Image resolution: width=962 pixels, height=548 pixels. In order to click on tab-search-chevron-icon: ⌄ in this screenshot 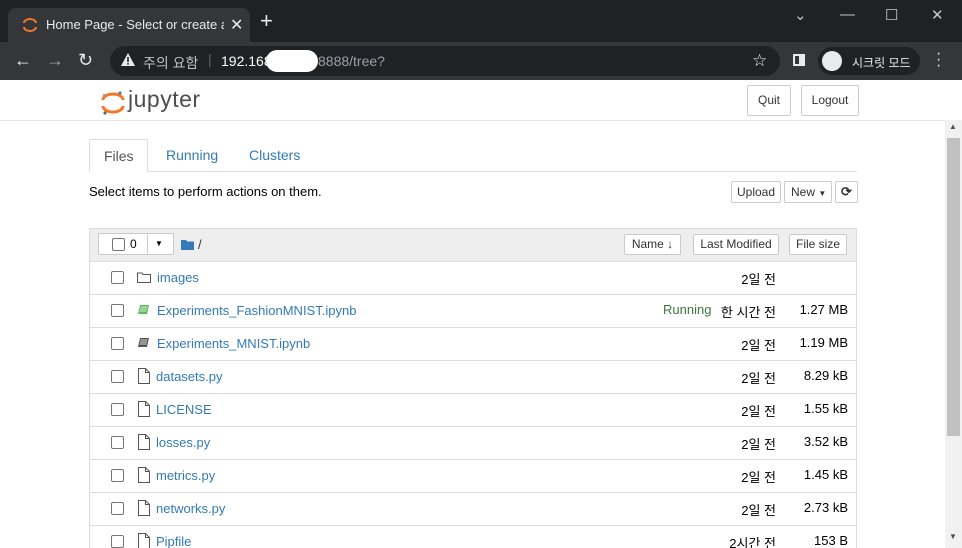, I will do `click(800, 15)`.